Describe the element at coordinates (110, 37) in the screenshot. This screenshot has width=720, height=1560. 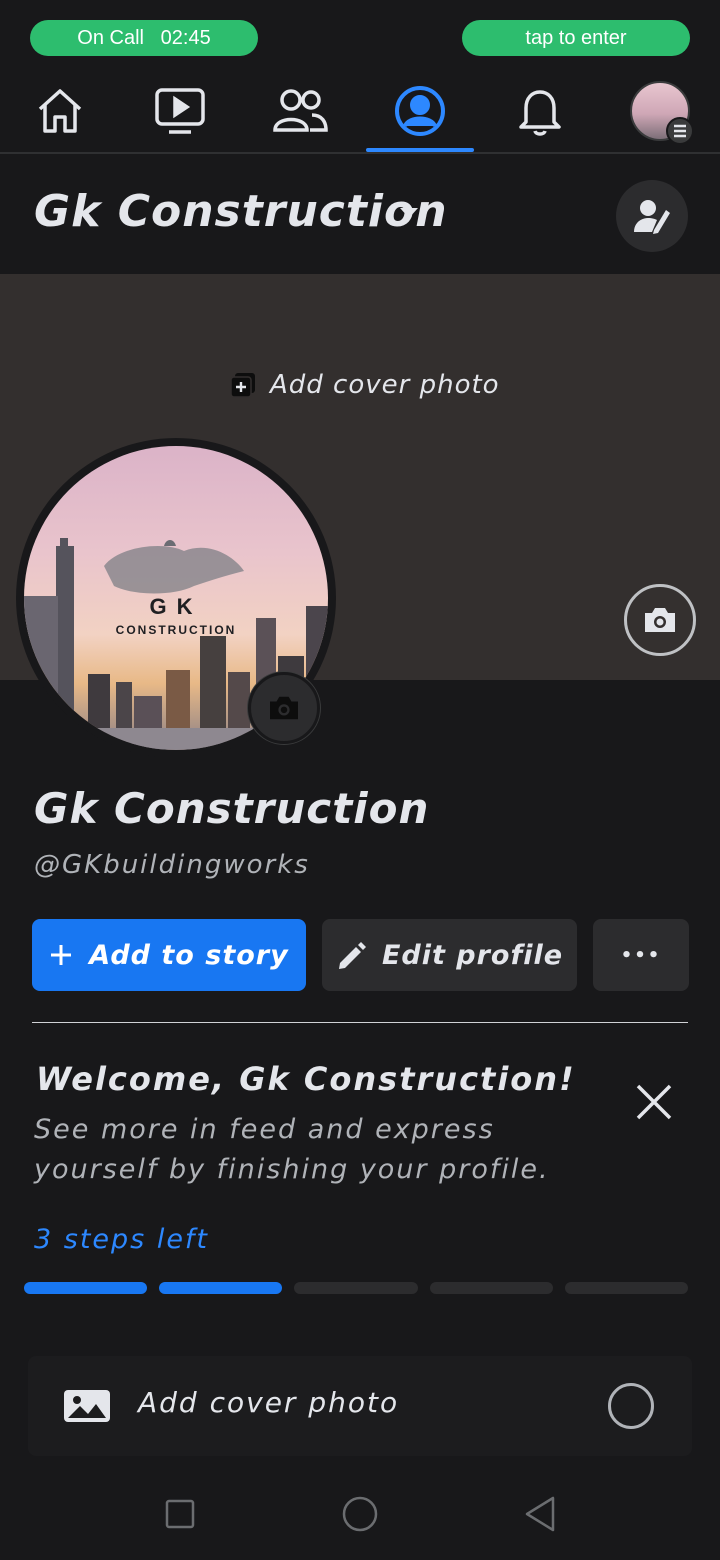
I see `call-label: On Call` at that location.